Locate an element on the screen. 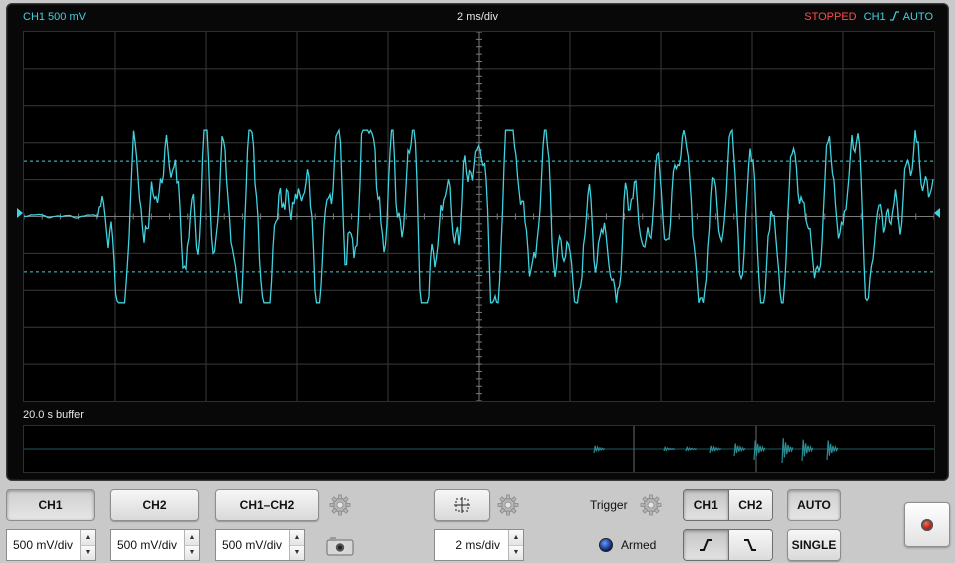  timebase-value: 2 ms/div is located at coordinates (477, 545).